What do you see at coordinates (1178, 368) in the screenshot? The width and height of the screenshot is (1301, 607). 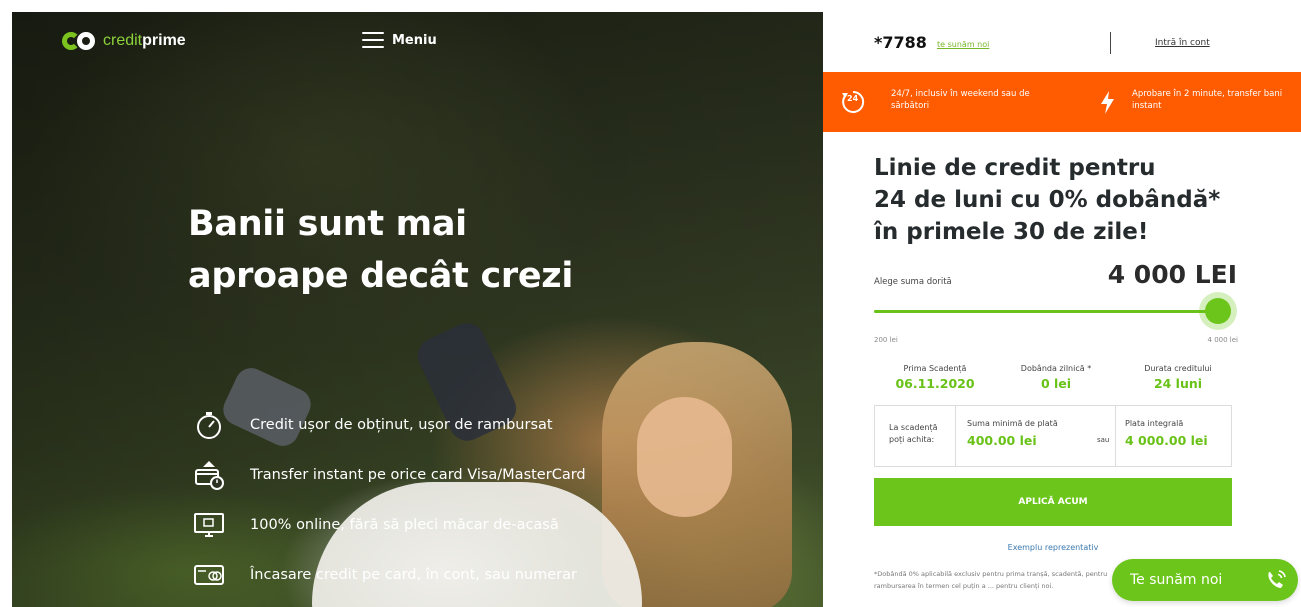 I see `stat-label: Durata creditului` at bounding box center [1178, 368].